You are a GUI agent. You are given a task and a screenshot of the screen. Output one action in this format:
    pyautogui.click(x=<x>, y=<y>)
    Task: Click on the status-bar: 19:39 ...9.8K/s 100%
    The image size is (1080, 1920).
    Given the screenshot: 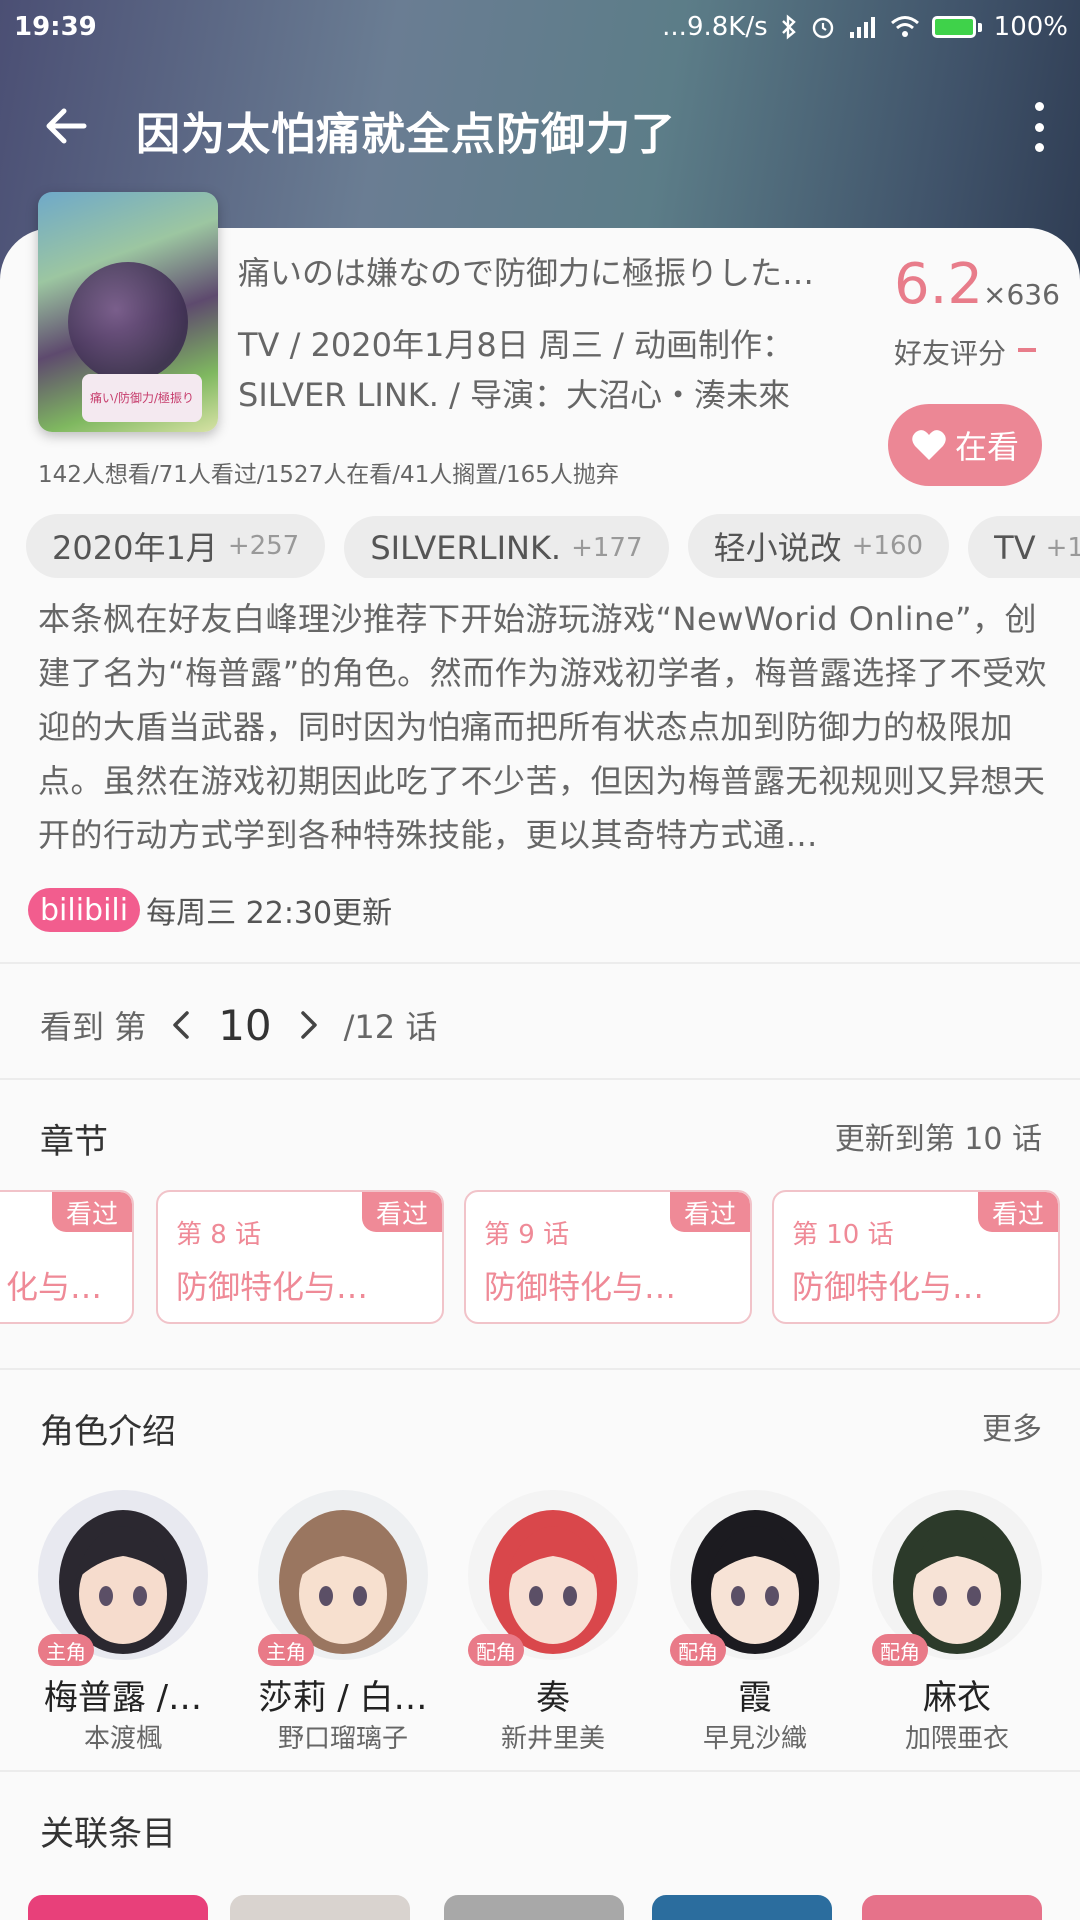 What is the action you would take?
    pyautogui.click(x=540, y=30)
    